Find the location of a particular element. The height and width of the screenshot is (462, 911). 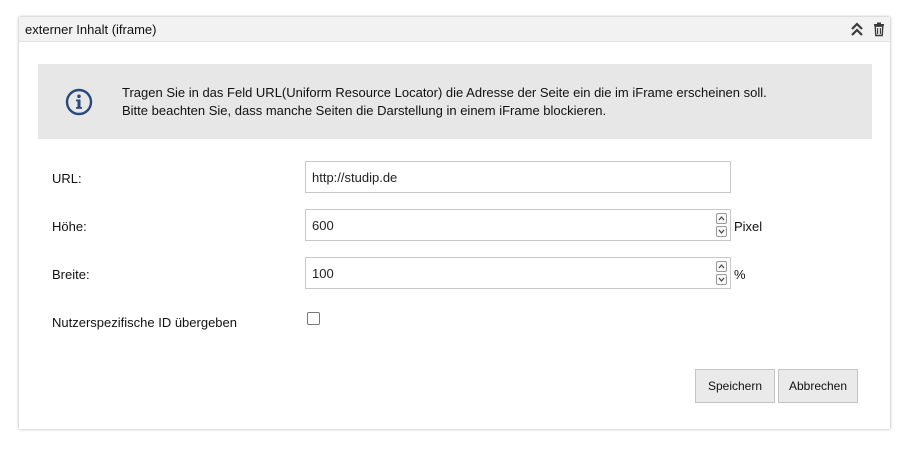

url-input is located at coordinates (502, 177).